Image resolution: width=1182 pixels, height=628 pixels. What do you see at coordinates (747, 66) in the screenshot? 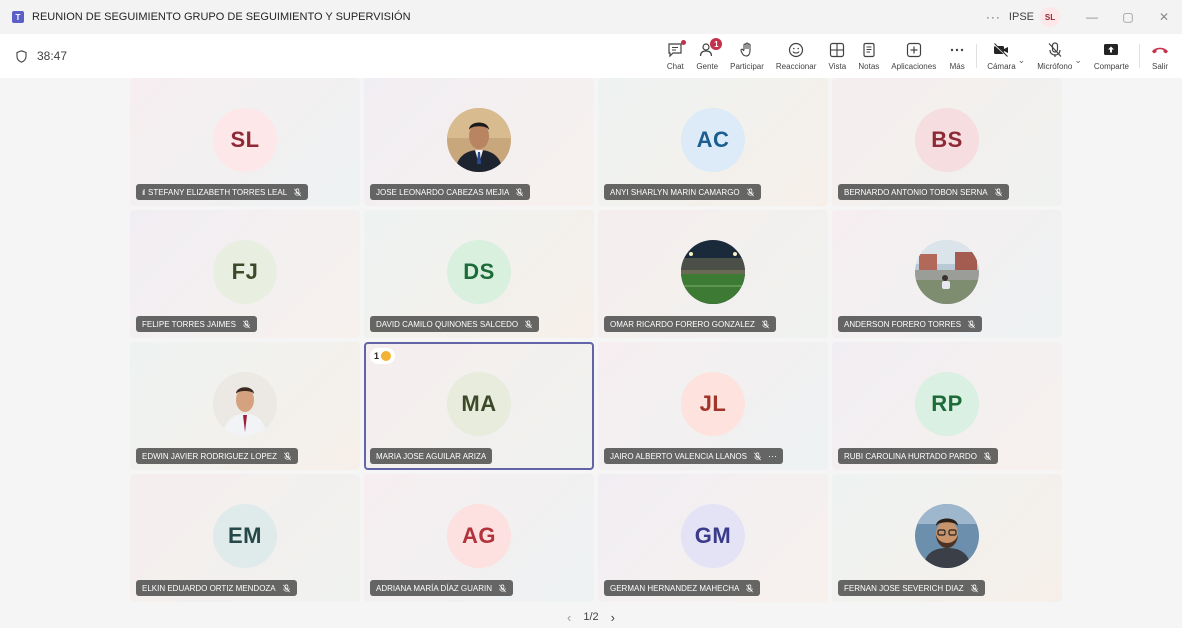
I see `raise-hand-label: Participar` at bounding box center [747, 66].